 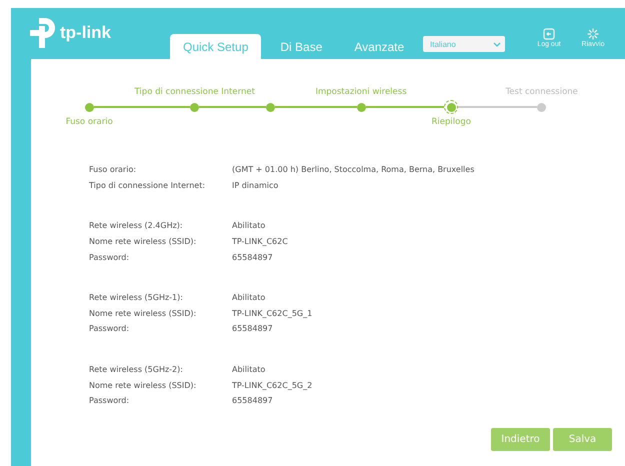 I want to click on reboot-icon, so click(x=593, y=34).